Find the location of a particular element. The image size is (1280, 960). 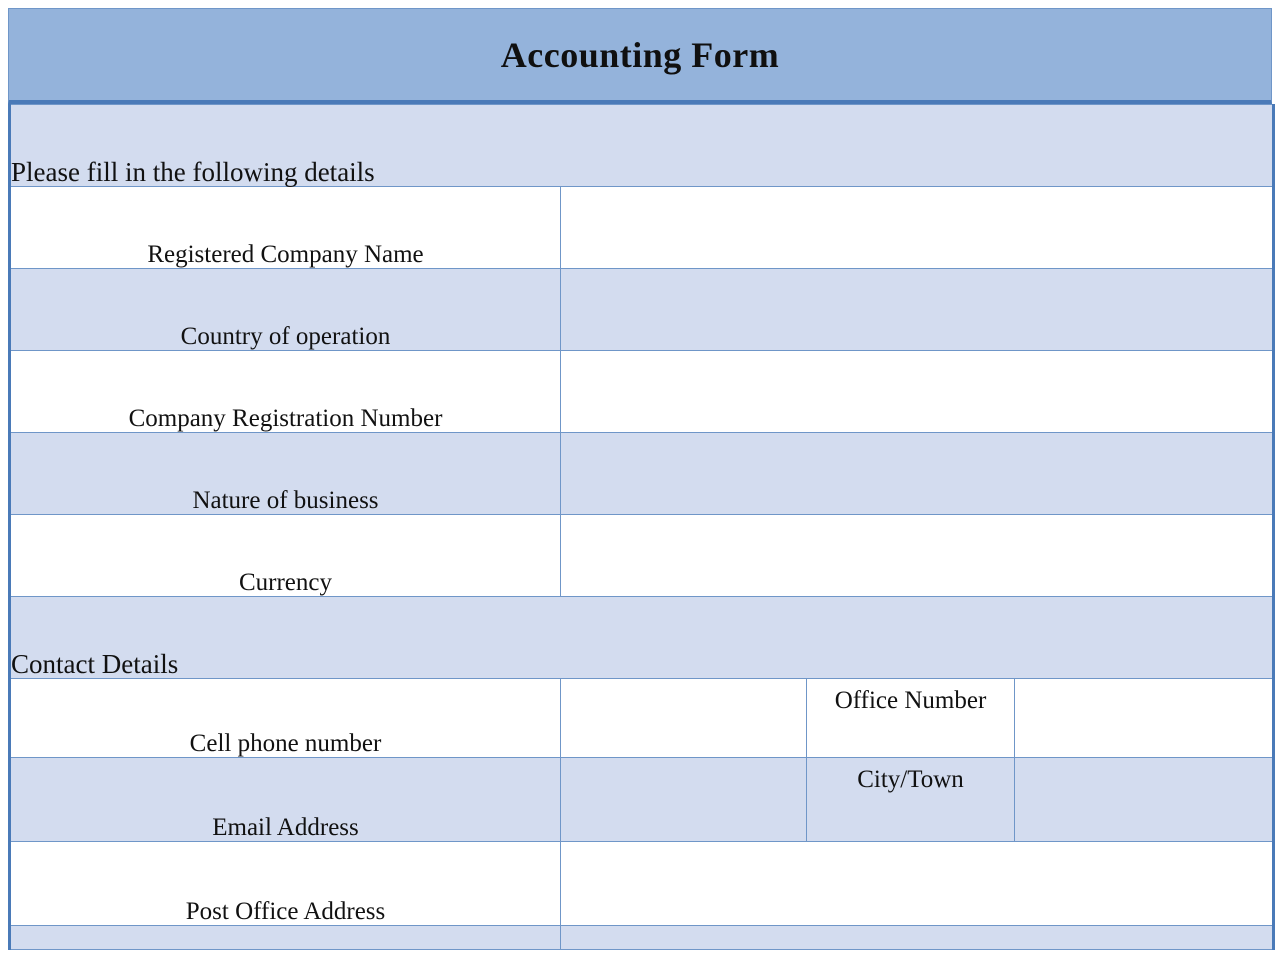

label-email-address: Email Address is located at coordinates (285, 799).